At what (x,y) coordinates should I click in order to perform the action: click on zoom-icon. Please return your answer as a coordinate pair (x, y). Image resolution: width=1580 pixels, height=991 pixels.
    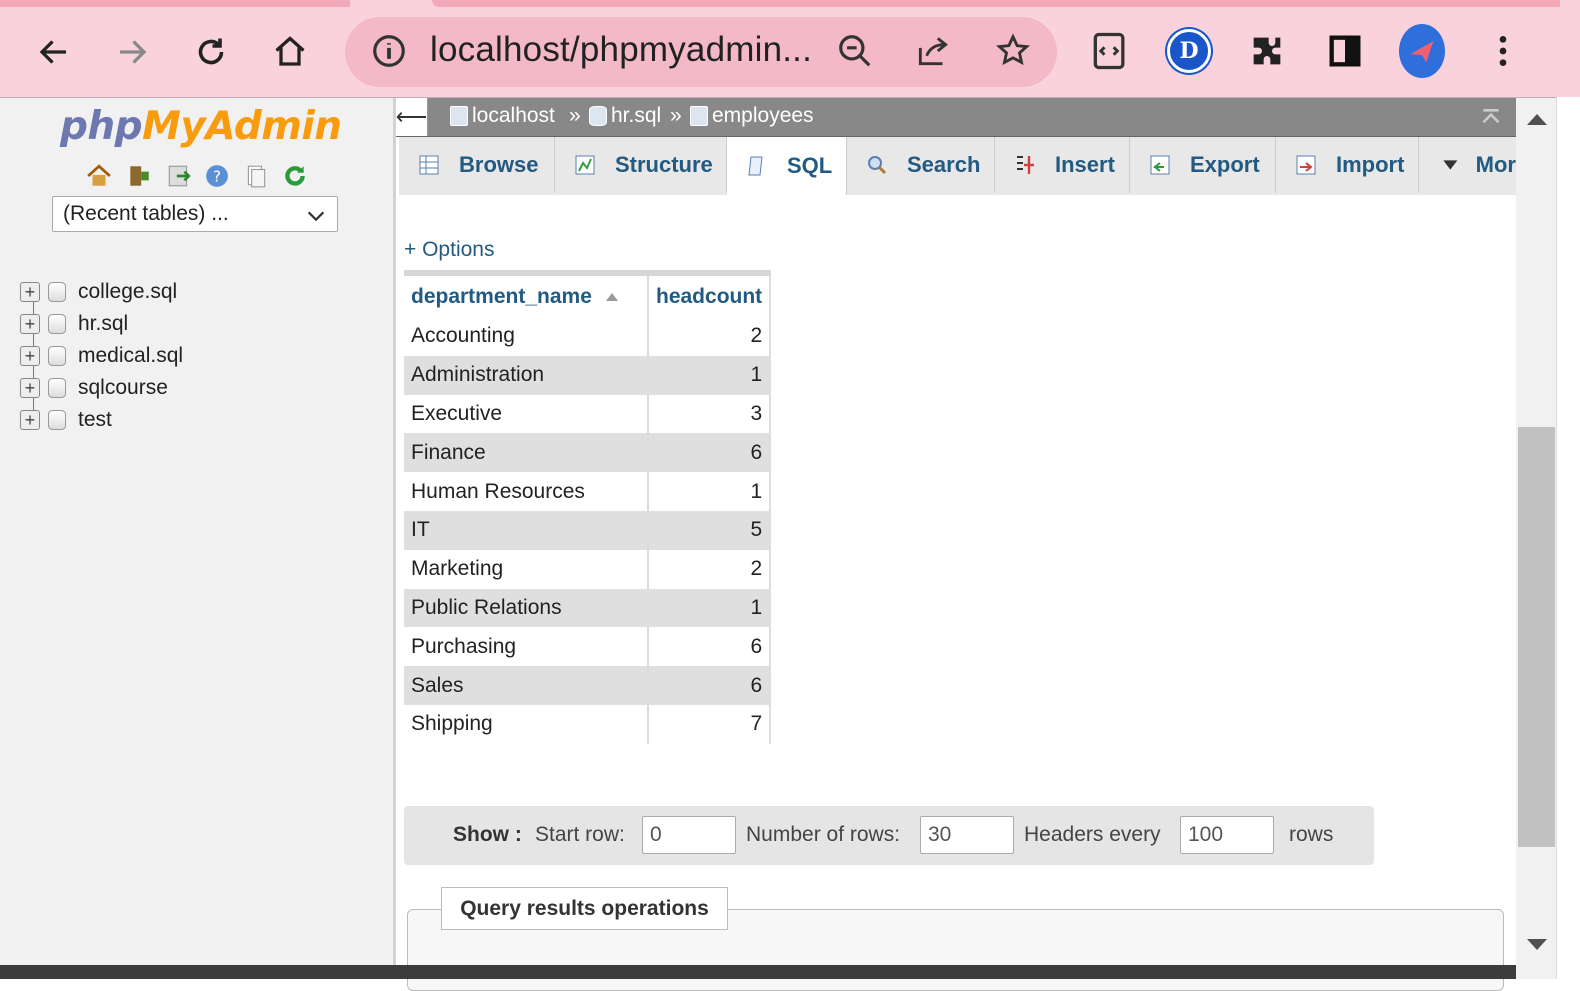
    Looking at the image, I should click on (855, 51).